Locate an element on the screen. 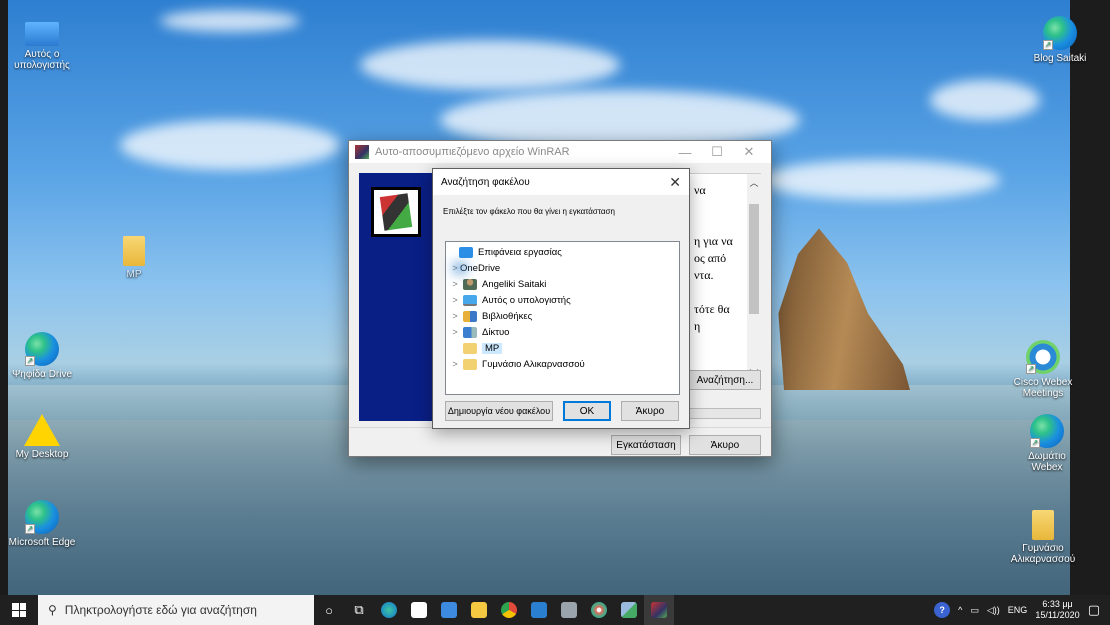  tree-item-label: Αυτός ο υπολογιστής is located at coordinates (526, 300).